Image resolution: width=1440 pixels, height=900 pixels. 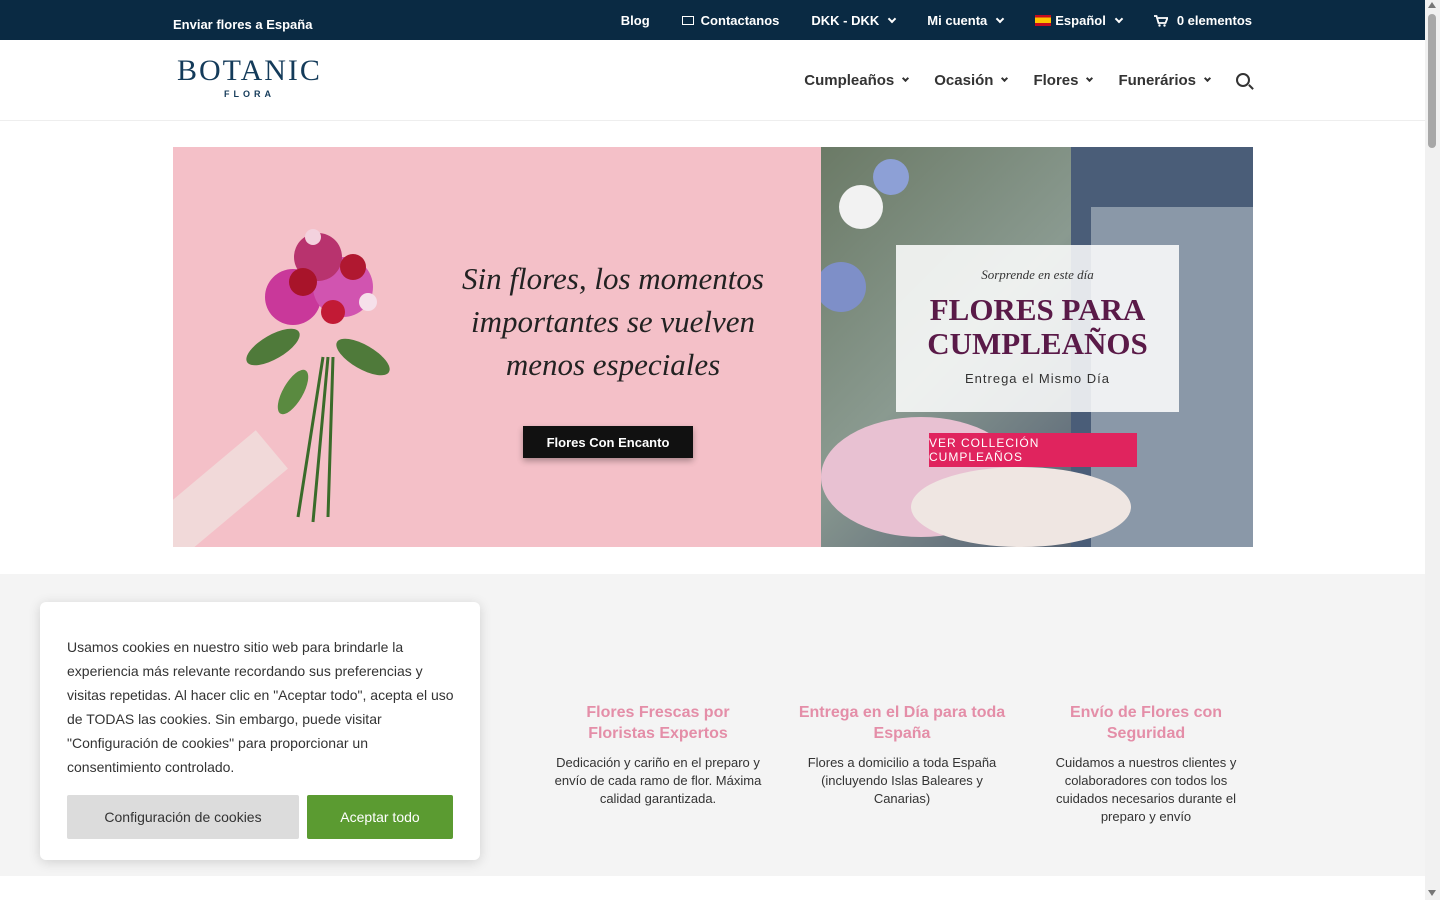 What do you see at coordinates (318, 376) in the screenshot?
I see `bouquet-image` at bounding box center [318, 376].